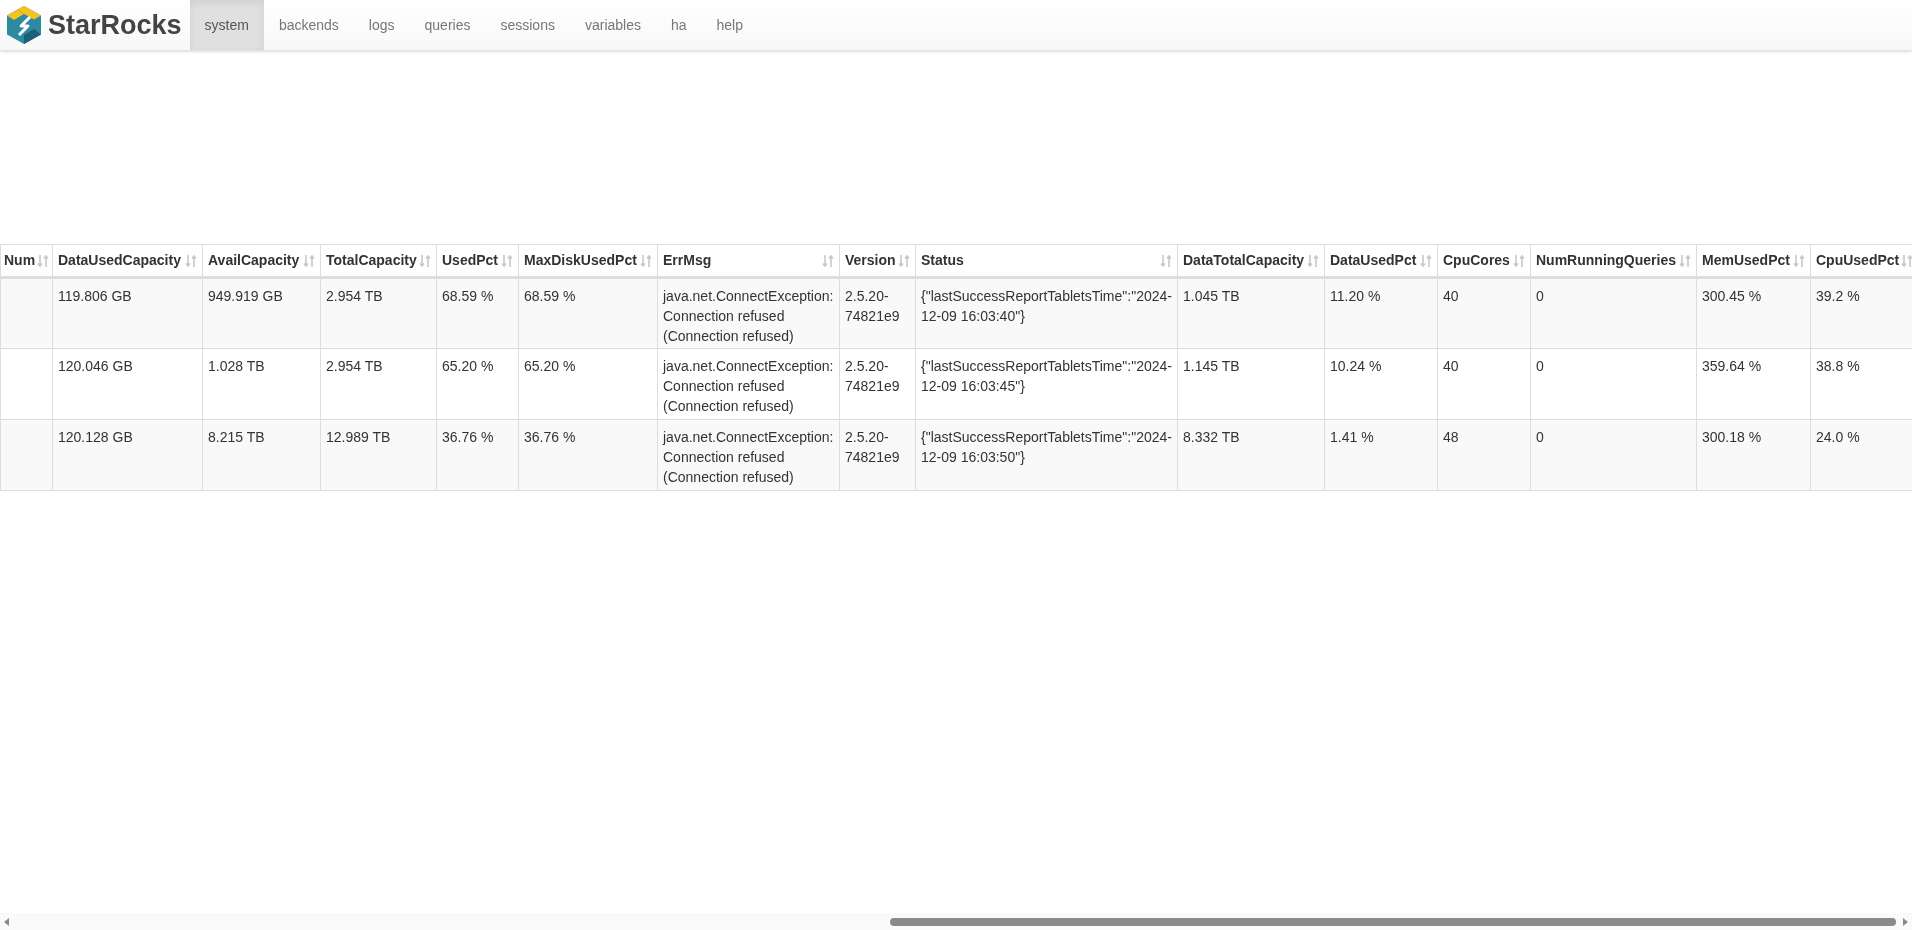  Describe the element at coordinates (527, 25) in the screenshot. I see `nav-tab: sessions` at that location.